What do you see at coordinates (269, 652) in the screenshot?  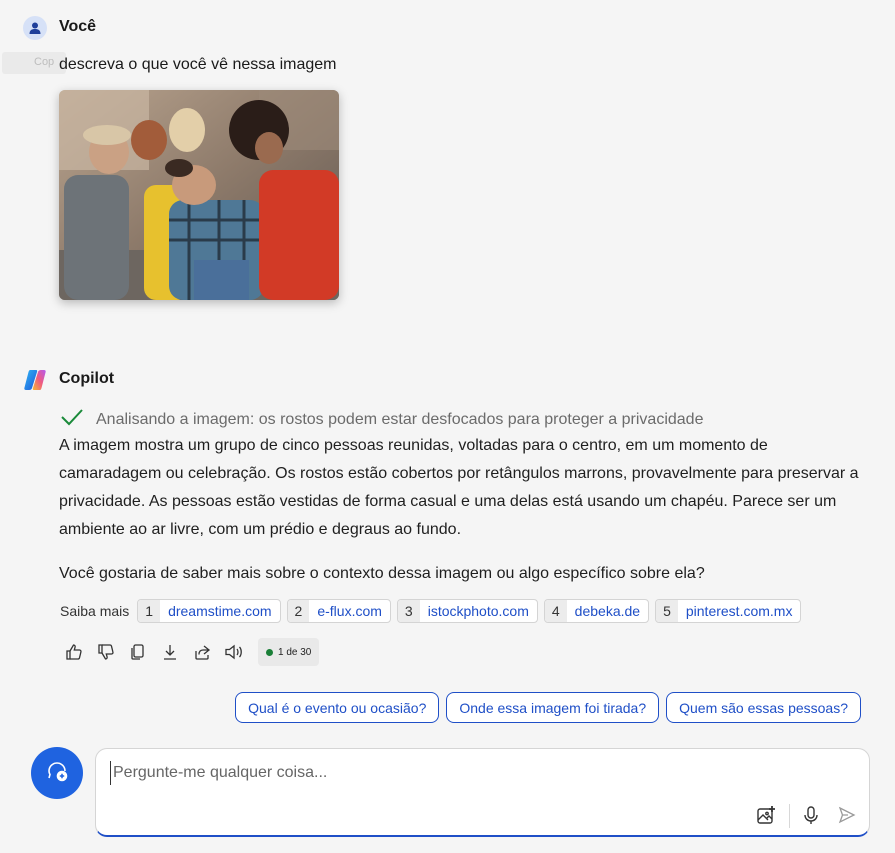 I see `status-dot` at bounding box center [269, 652].